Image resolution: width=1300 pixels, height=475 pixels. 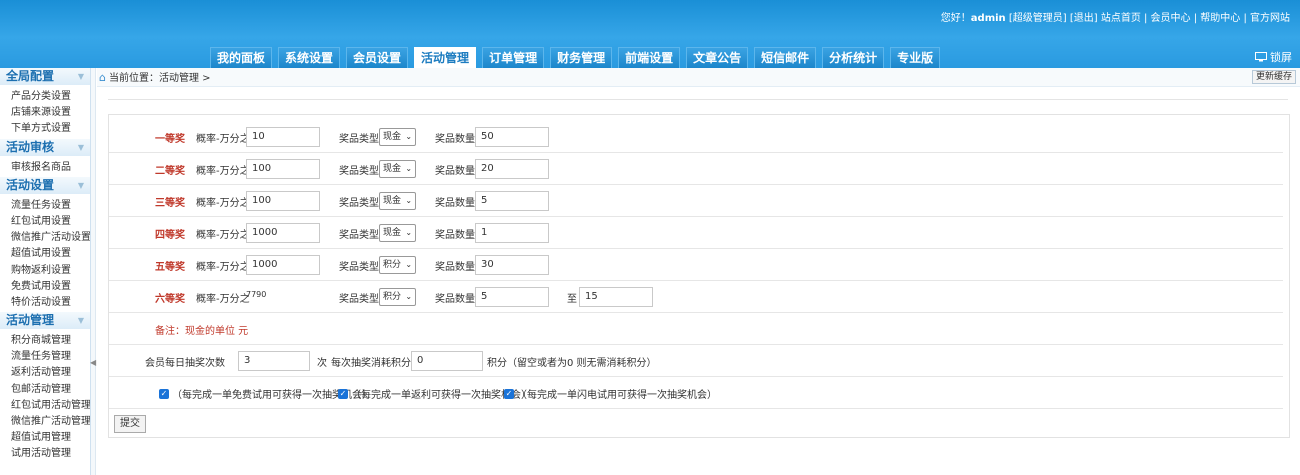 What do you see at coordinates (45, 406) in the screenshot?
I see `sidebar-item: 红包试用活动管理` at bounding box center [45, 406].